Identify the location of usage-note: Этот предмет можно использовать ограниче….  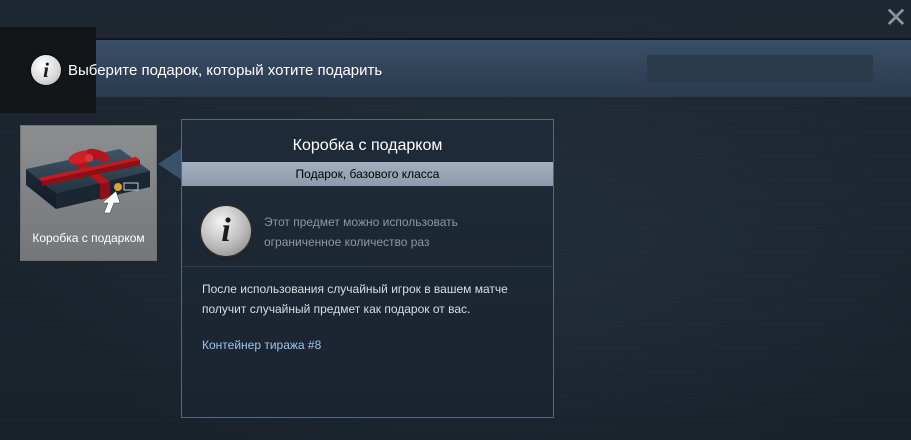
(394, 232).